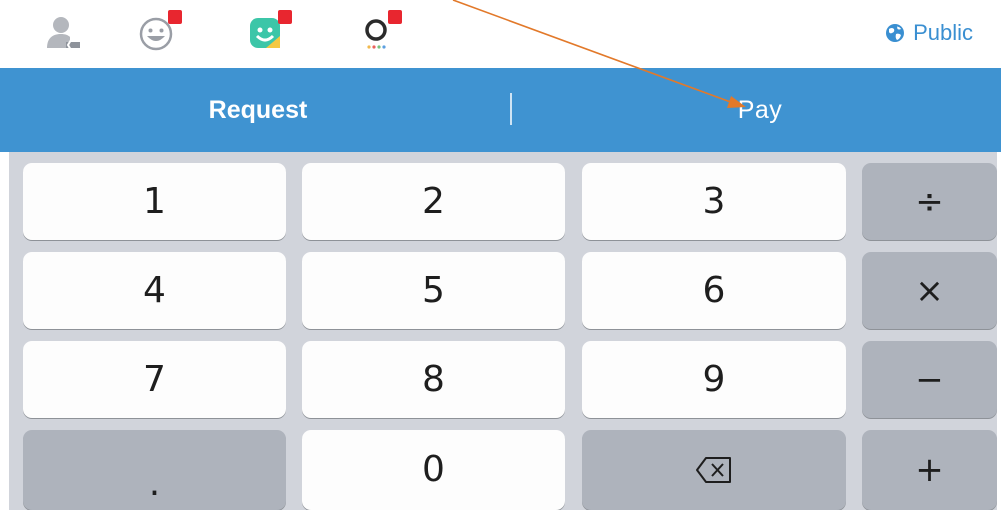 The height and width of the screenshot is (510, 1001). Describe the element at coordinates (159, 31) in the screenshot. I see `emoji-icon` at that location.